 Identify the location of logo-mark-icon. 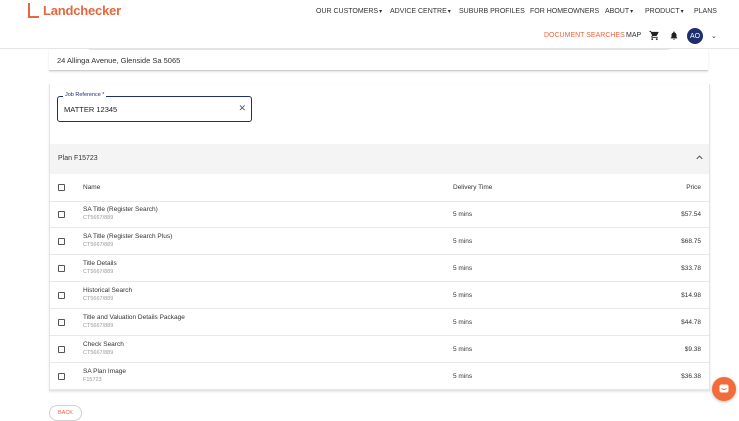
(33, 10).